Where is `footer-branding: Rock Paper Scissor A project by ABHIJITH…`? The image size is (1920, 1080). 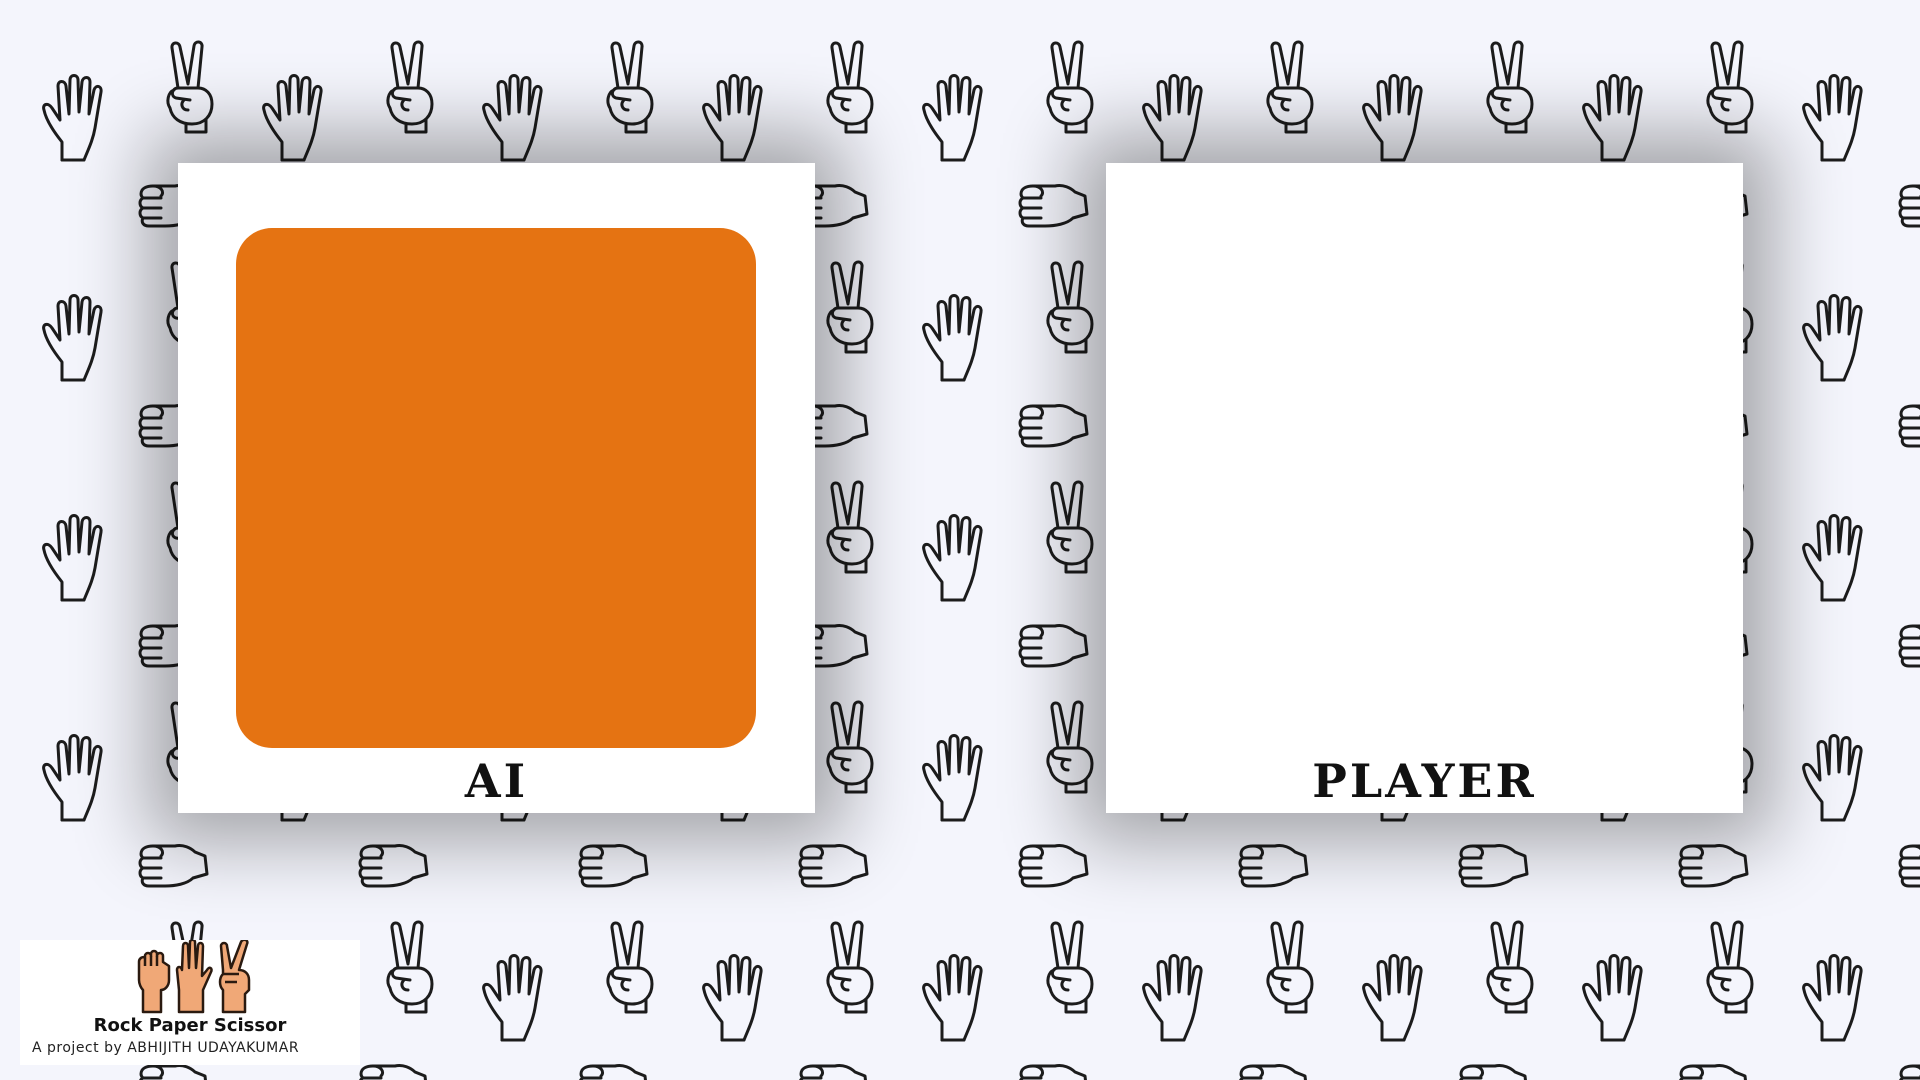
footer-branding: Rock Paper Scissor A project by ABHIJITH… is located at coordinates (190, 1002).